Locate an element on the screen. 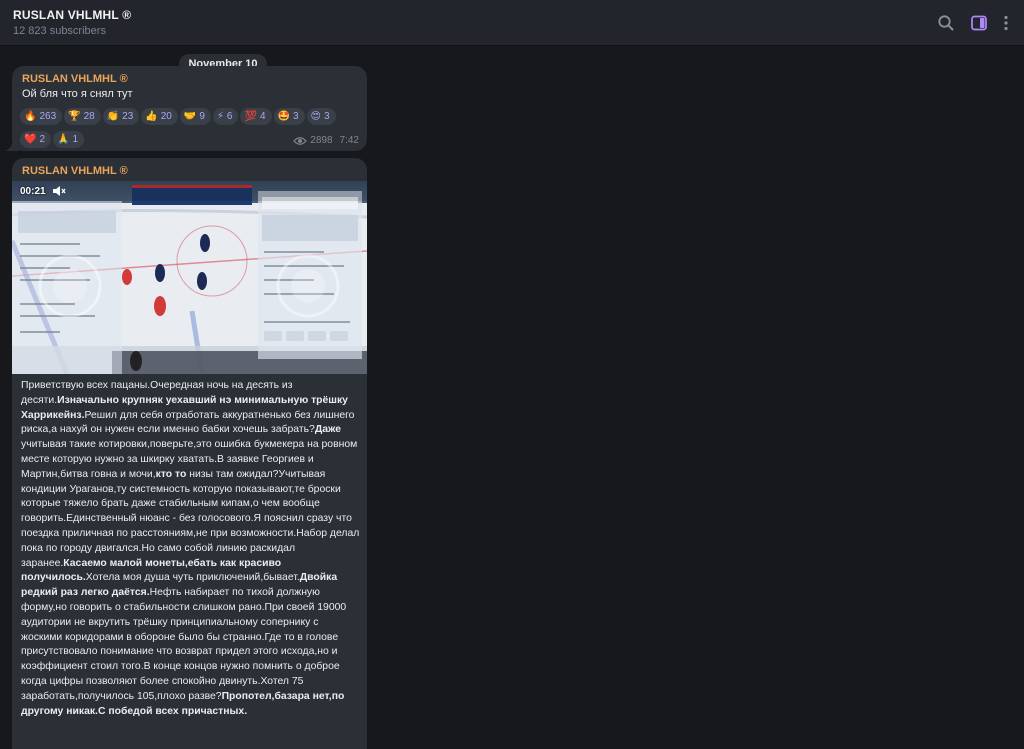  message-meta: 2898 7:42 is located at coordinates (326, 140).